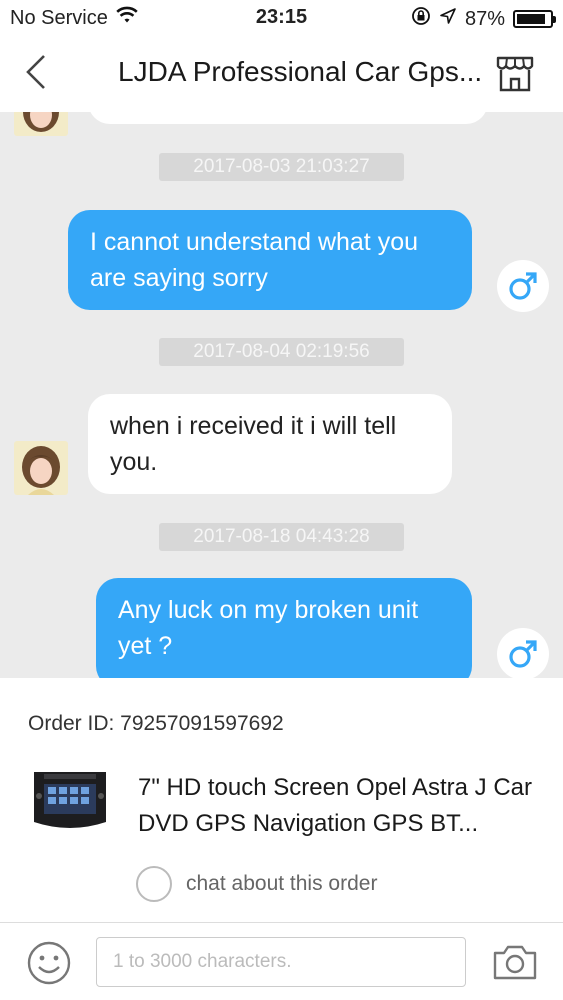  I want to click on store-button, so click(515, 74).